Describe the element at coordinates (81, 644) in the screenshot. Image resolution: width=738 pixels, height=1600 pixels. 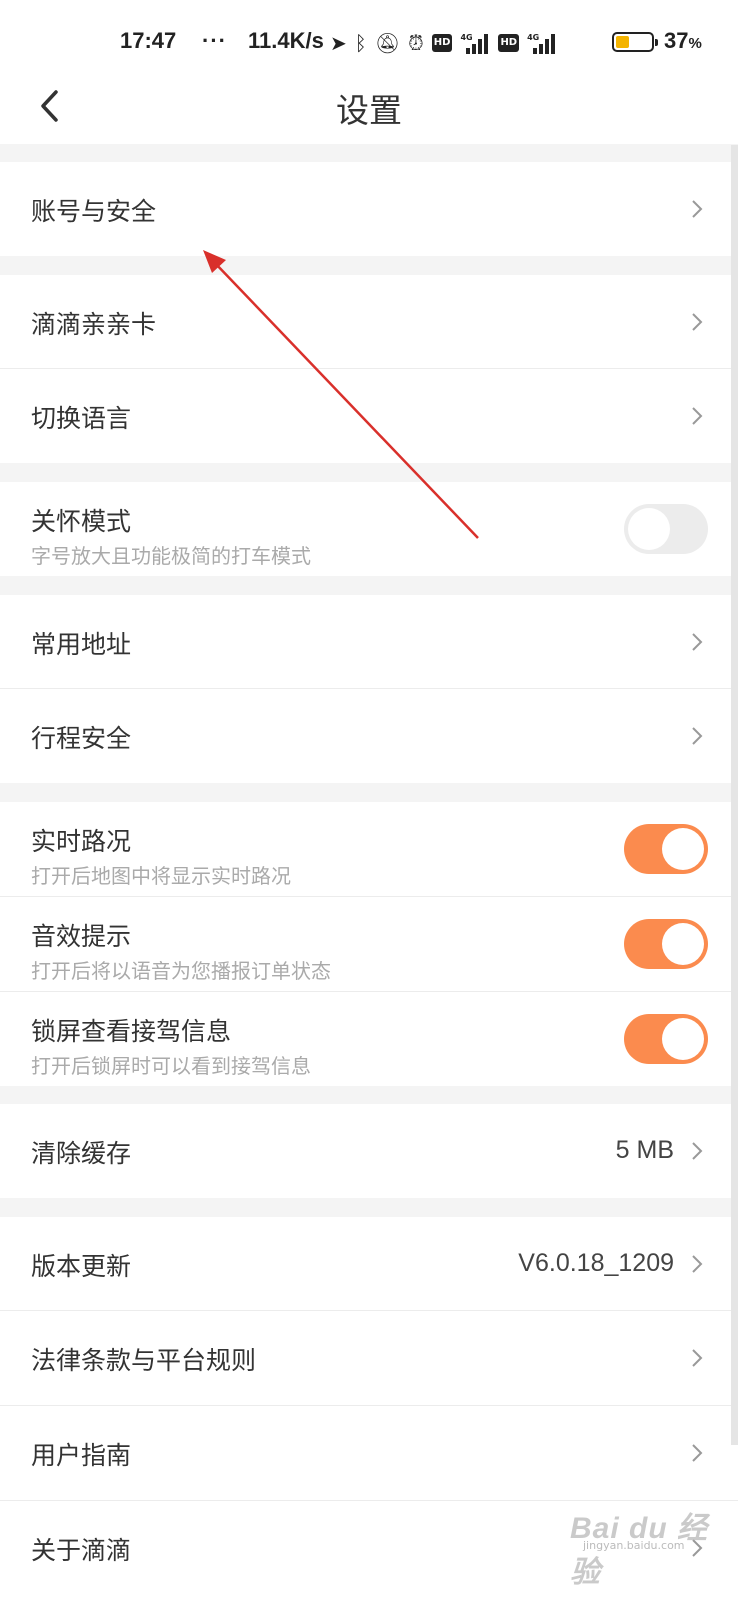
I see `settings-item-label: 常用地址` at that location.